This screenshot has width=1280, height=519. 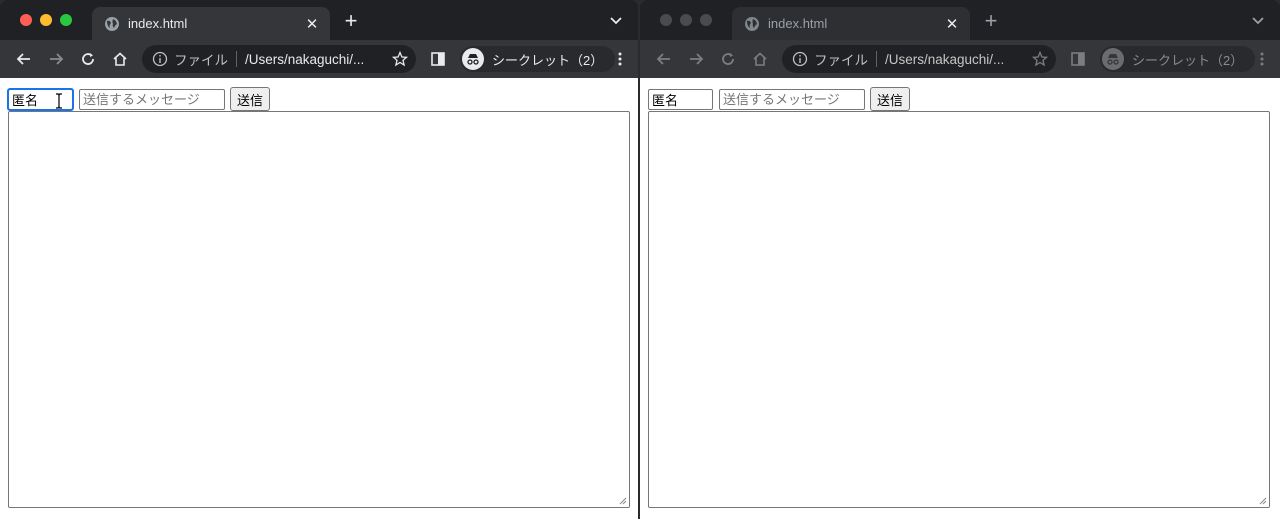 I want to click on text-cursor-icon, so click(x=59, y=101).